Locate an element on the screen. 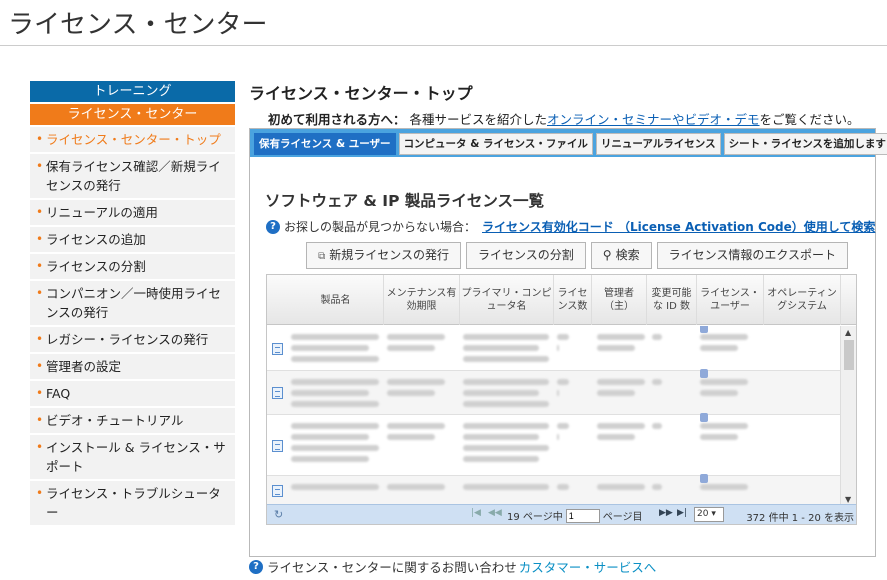  scroll-thumb is located at coordinates (849, 355).